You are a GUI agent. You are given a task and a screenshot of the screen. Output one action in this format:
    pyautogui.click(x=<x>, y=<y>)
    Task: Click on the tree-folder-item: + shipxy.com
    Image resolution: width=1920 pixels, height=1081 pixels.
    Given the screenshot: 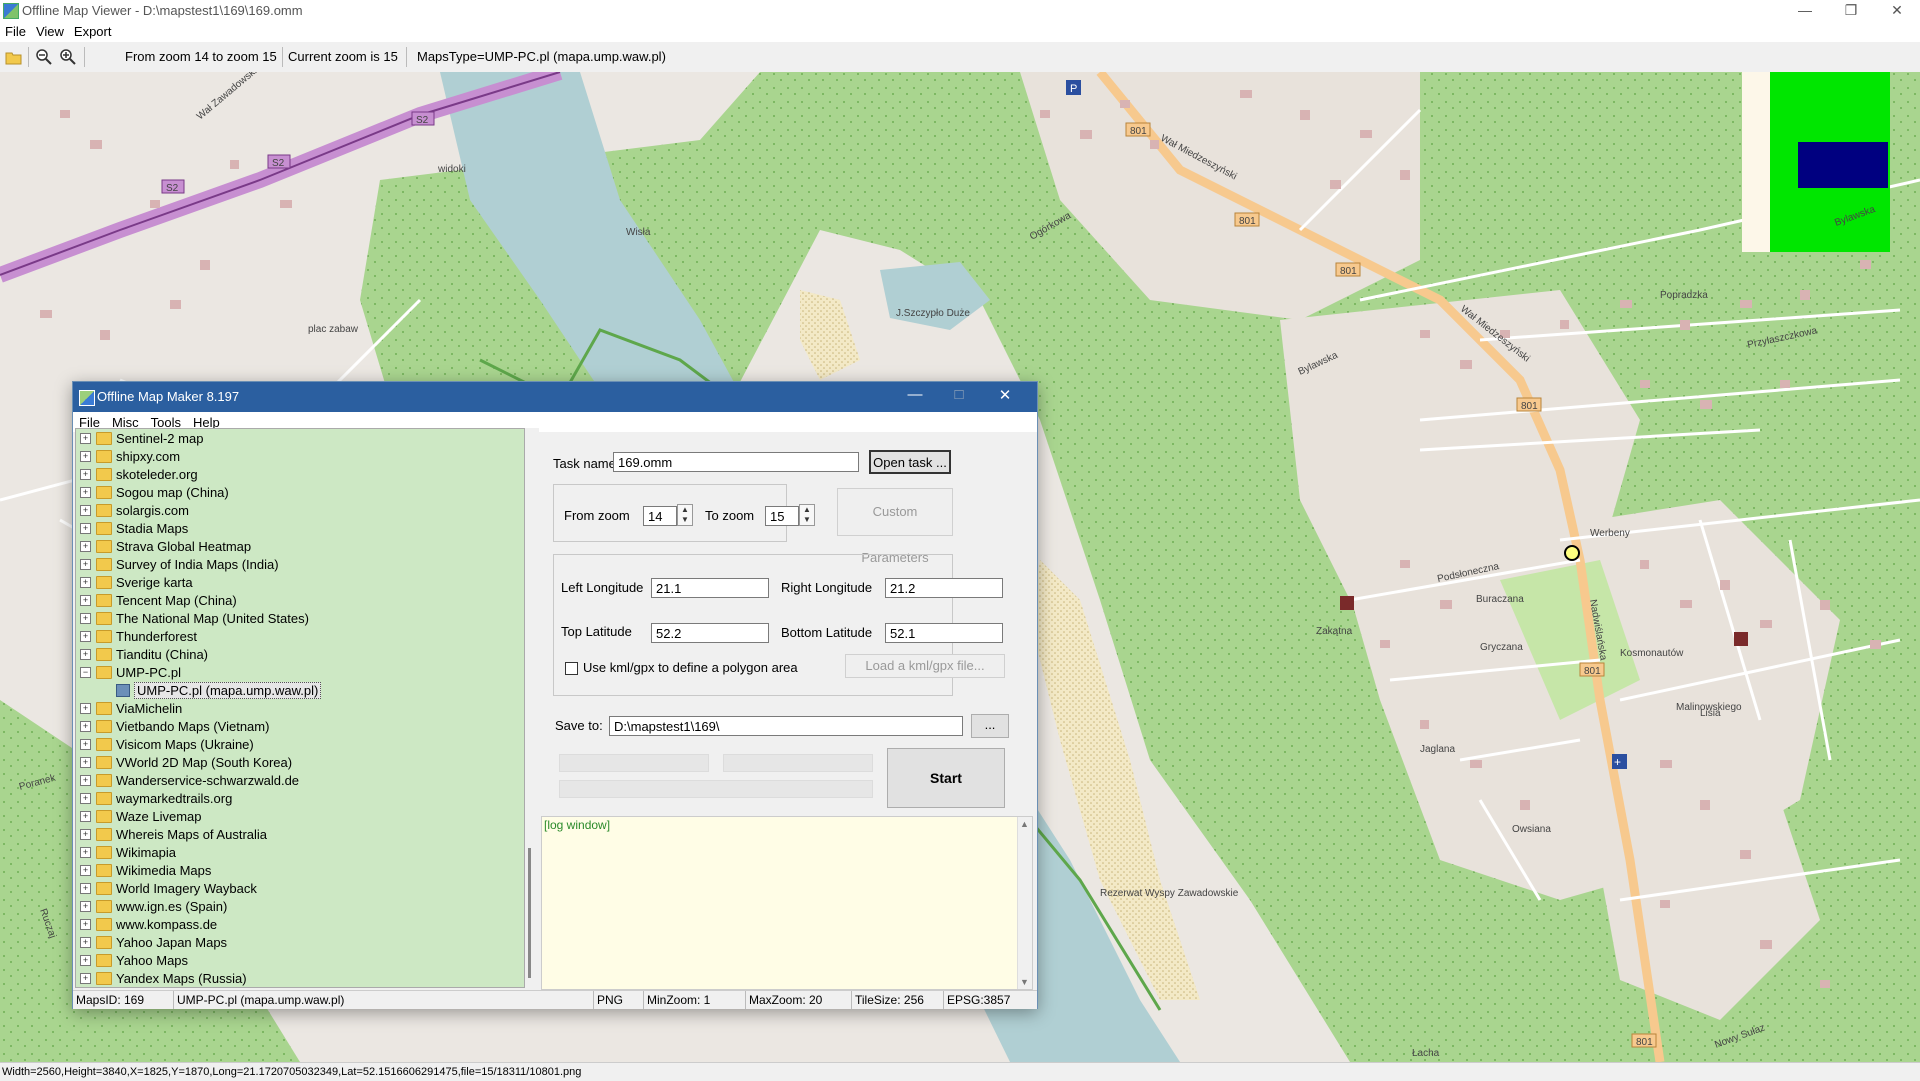 What is the action you would take?
    pyautogui.click(x=300, y=456)
    